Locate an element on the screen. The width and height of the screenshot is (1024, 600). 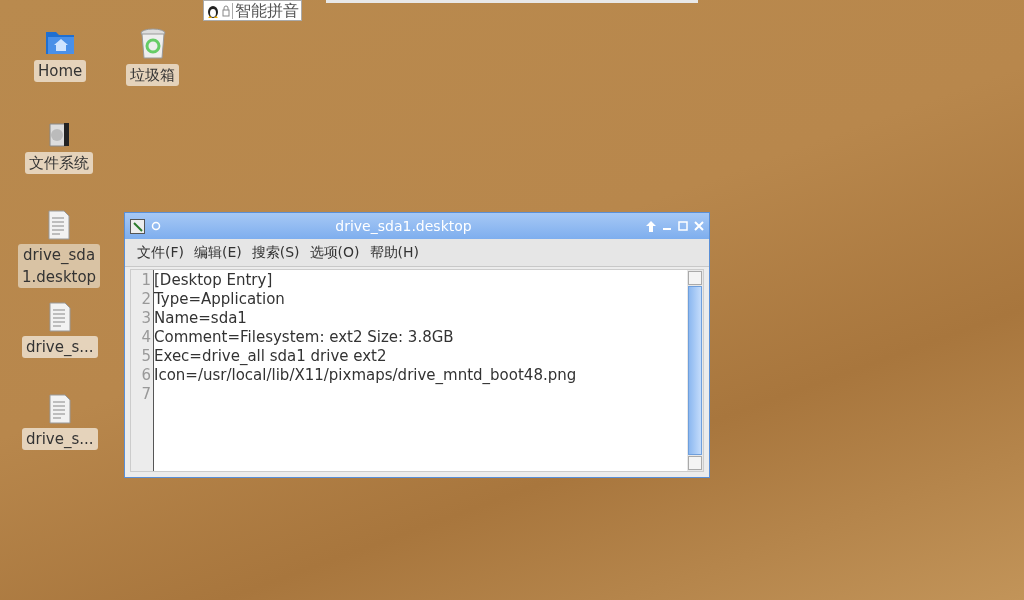
text-line: Comment=Filesystem: ext2 Size: 3.8GB is located at coordinates (304, 337).